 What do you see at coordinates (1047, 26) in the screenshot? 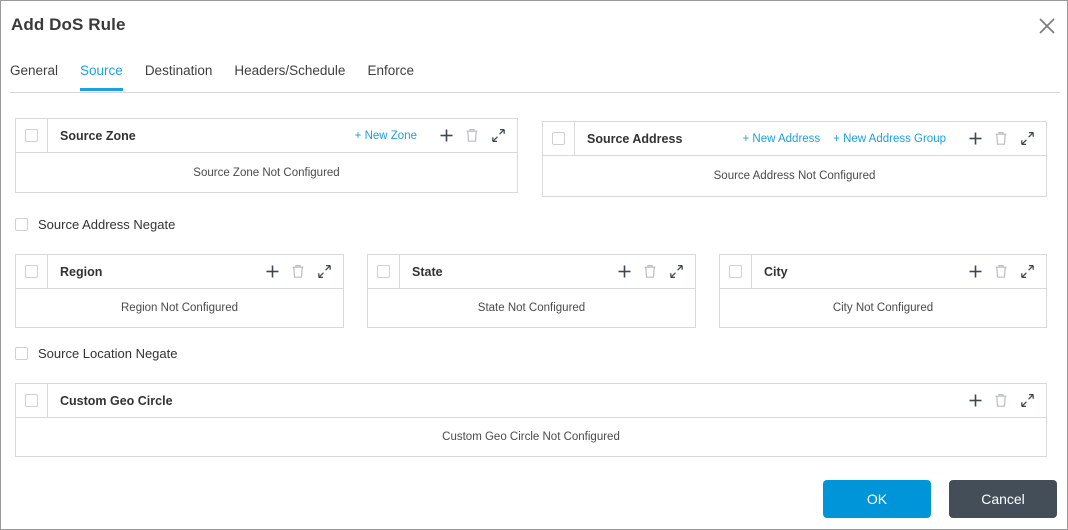
I see `close-icon` at bounding box center [1047, 26].